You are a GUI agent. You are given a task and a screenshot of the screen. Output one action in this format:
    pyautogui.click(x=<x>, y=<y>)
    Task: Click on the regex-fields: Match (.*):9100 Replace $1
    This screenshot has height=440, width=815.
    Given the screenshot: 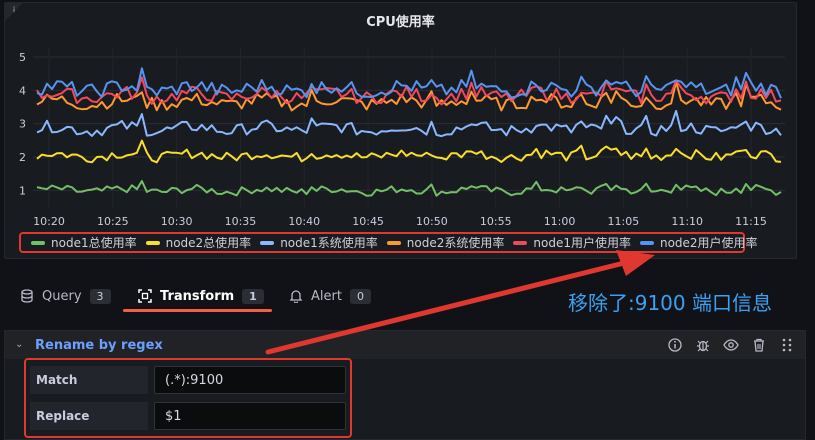 What is the action you would take?
    pyautogui.click(x=188, y=398)
    